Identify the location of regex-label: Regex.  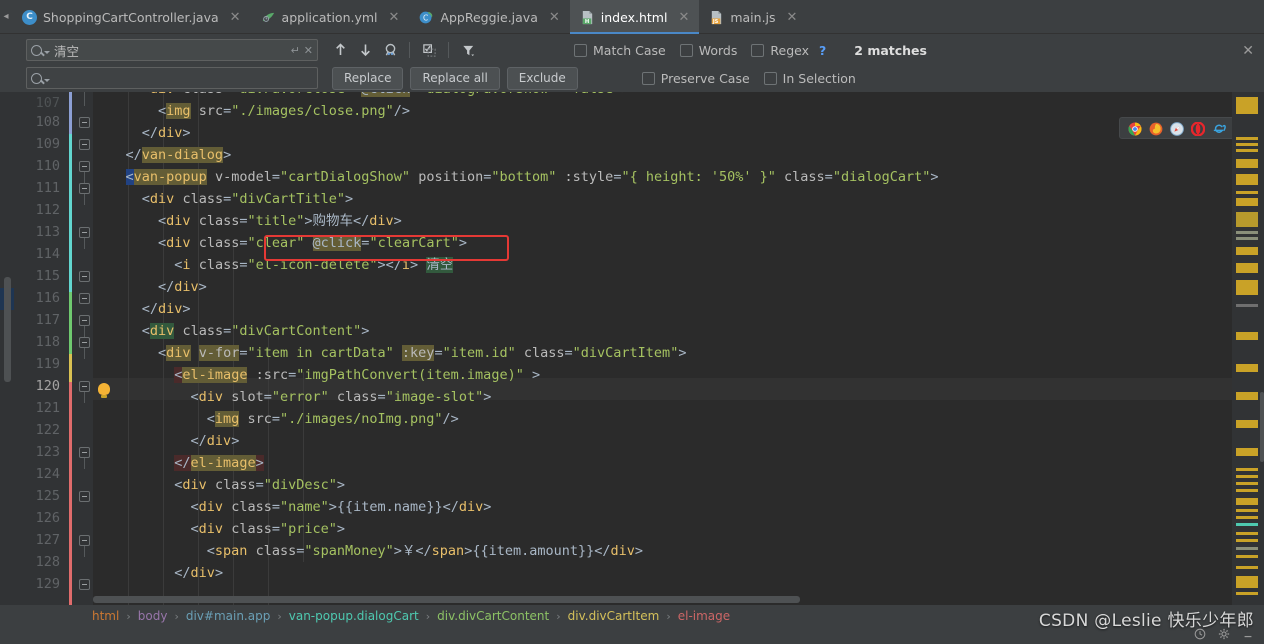
(789, 50).